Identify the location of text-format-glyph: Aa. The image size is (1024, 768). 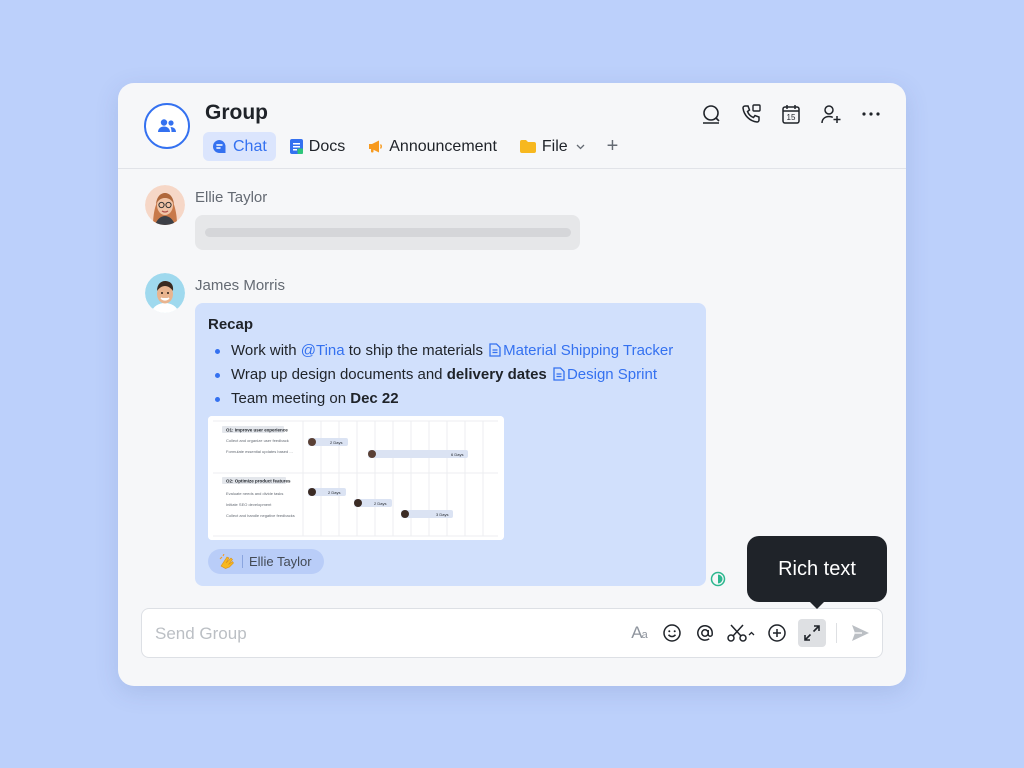
(639, 633).